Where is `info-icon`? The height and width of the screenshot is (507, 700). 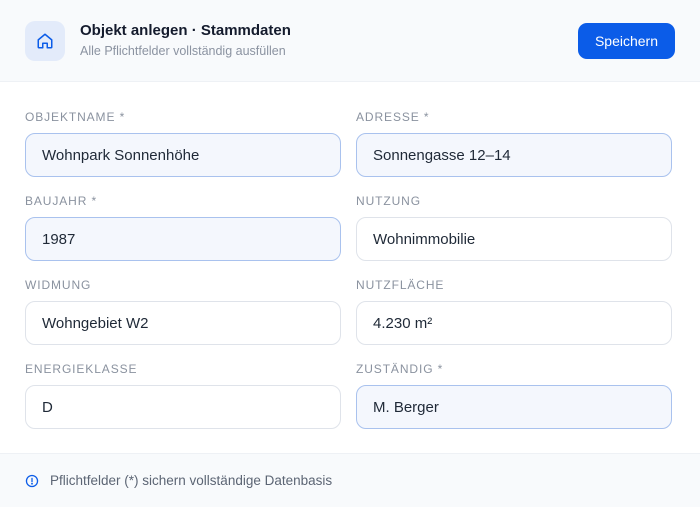
info-icon is located at coordinates (32, 481).